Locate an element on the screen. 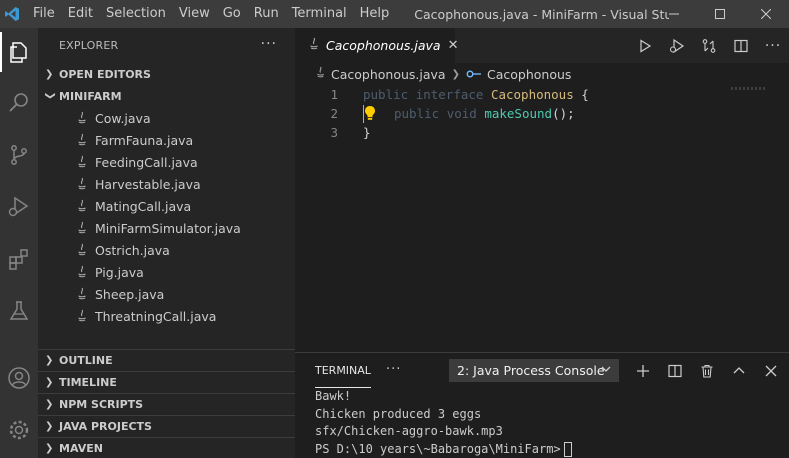  interface-symbol-icon is located at coordinates (474, 74).